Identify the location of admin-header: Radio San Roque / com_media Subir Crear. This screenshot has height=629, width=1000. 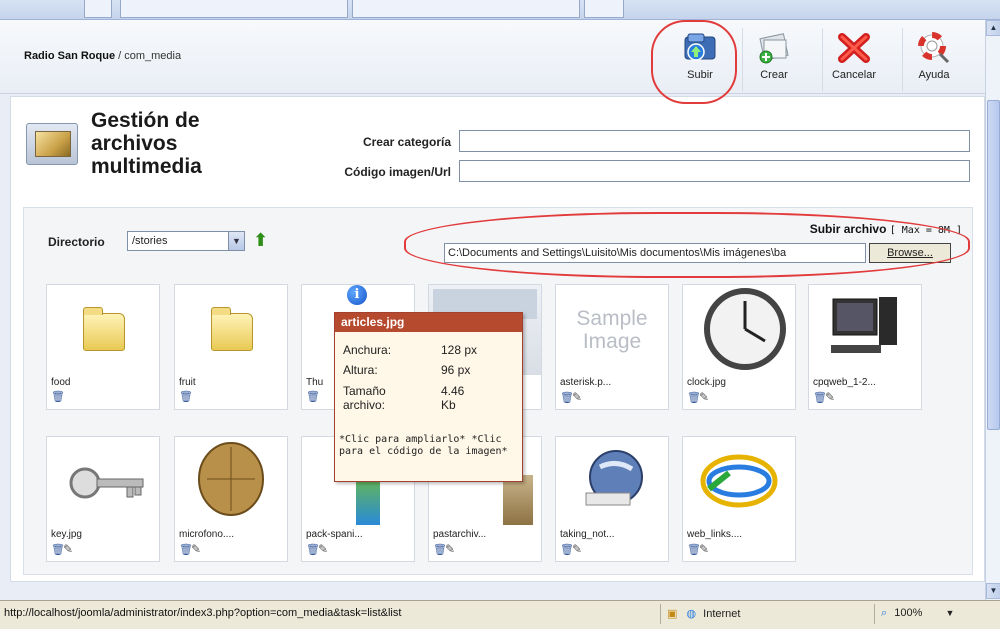
(492, 57).